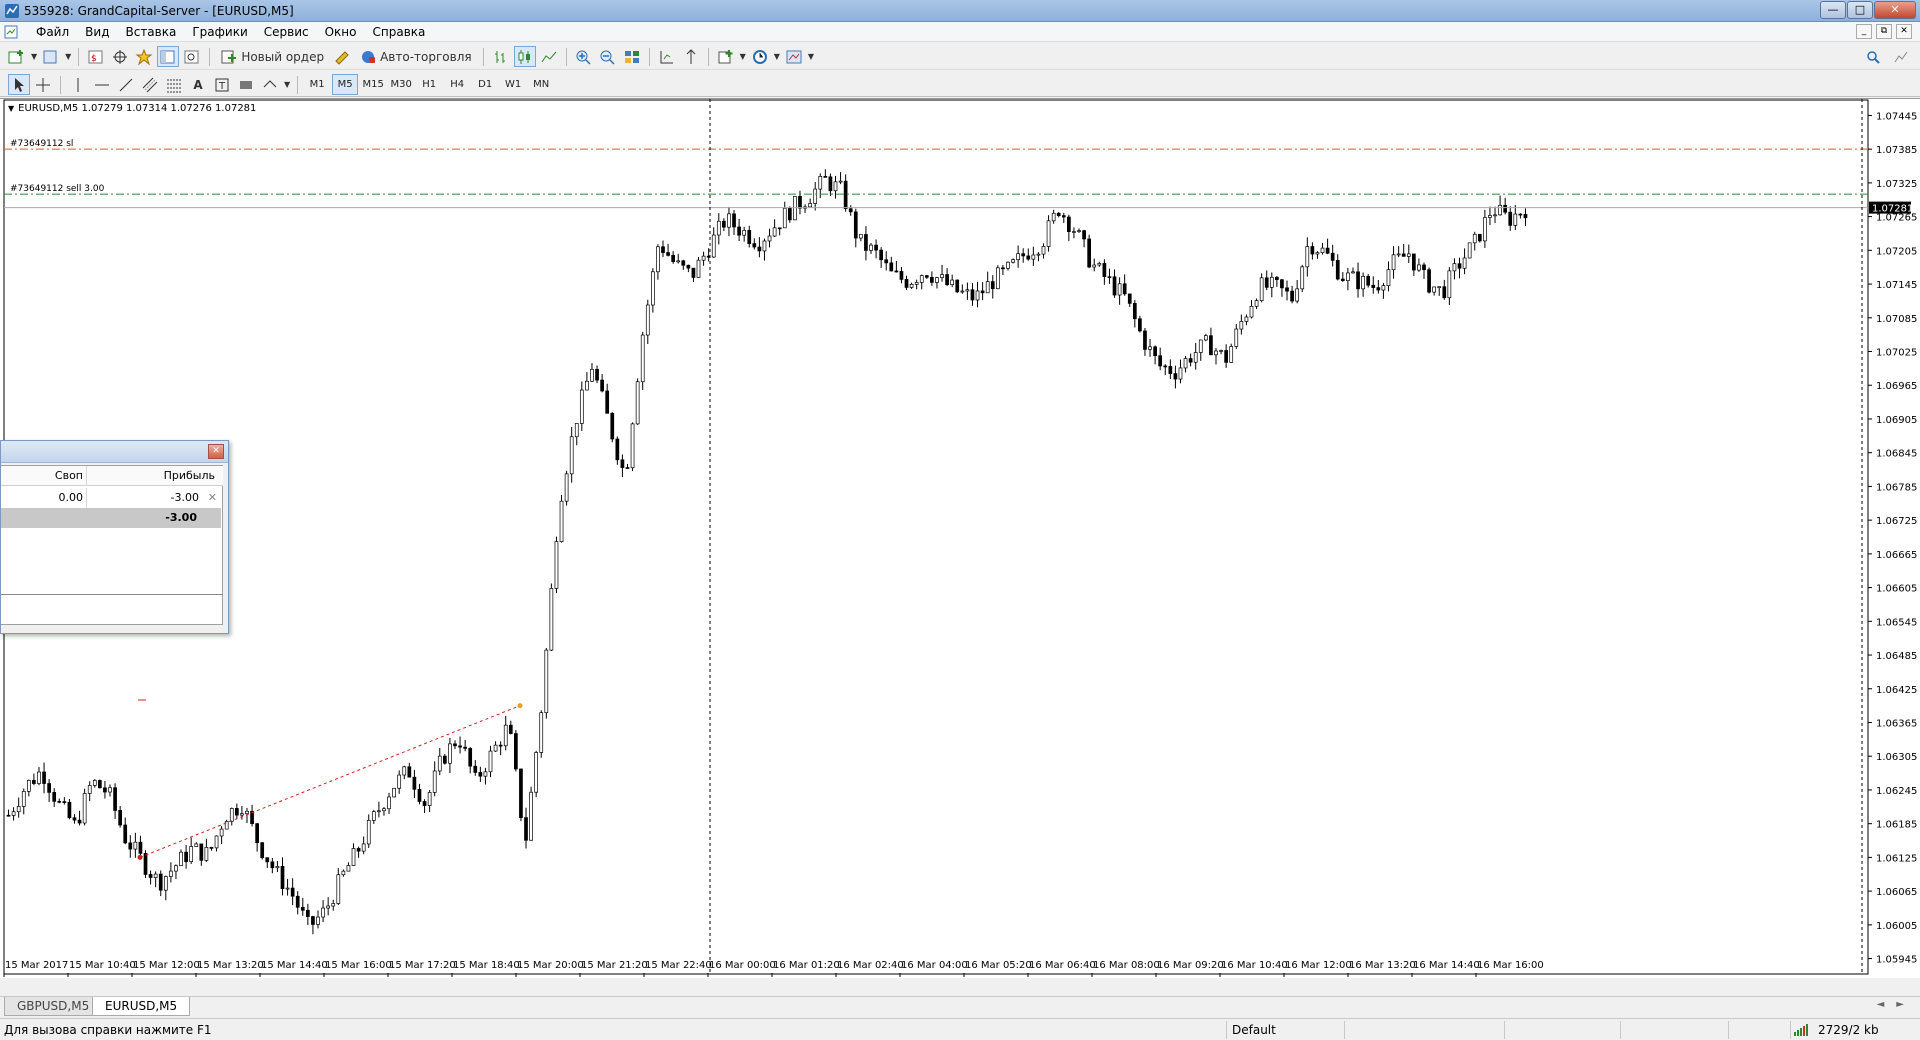  I want to click on trade-panel-title-bar: ✕, so click(114, 452).